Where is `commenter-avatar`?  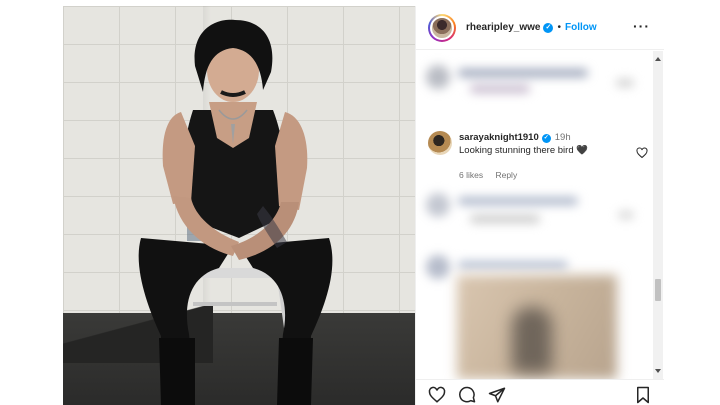
commenter-avatar is located at coordinates (440, 143).